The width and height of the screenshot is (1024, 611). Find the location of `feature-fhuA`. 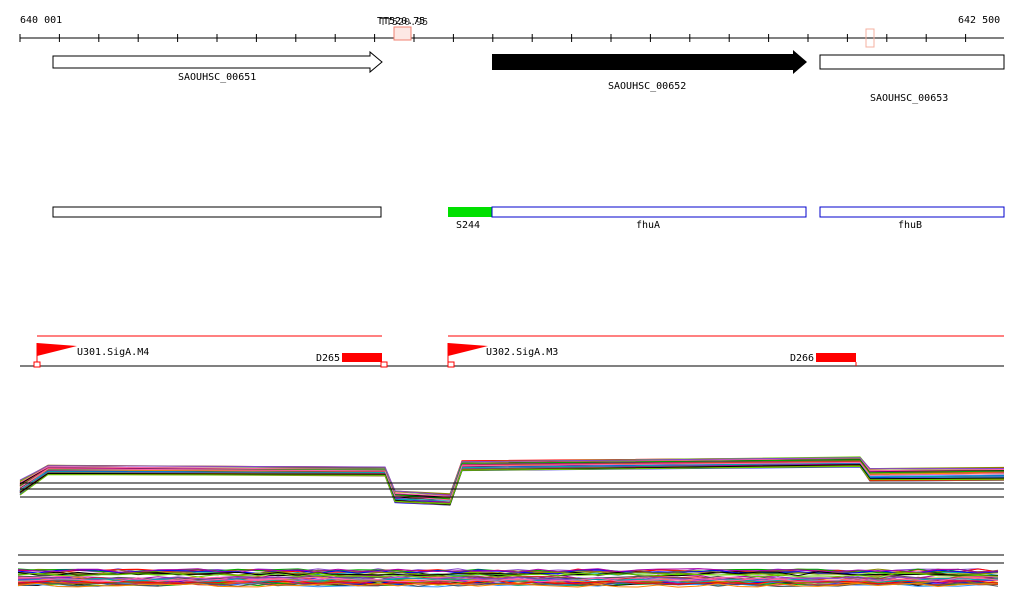

feature-fhuA is located at coordinates (649, 212).